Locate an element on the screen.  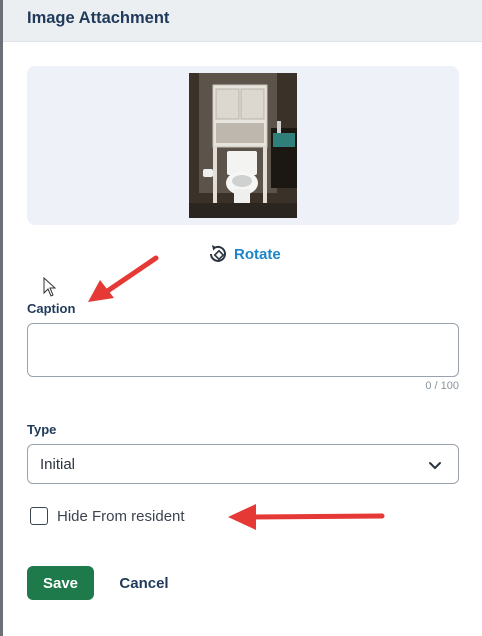
attachment-image is located at coordinates (243, 145).